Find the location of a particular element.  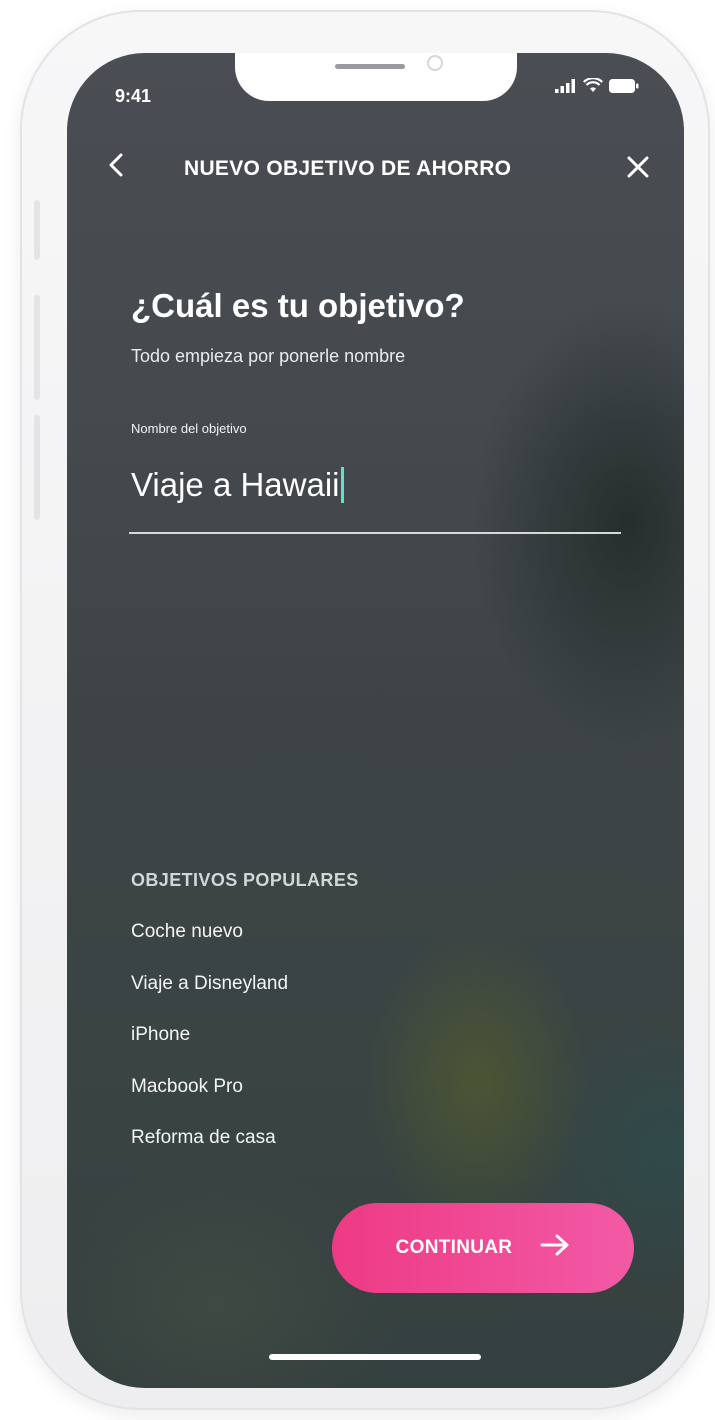

popular-goal-item: iPhone is located at coordinates (209, 1048).